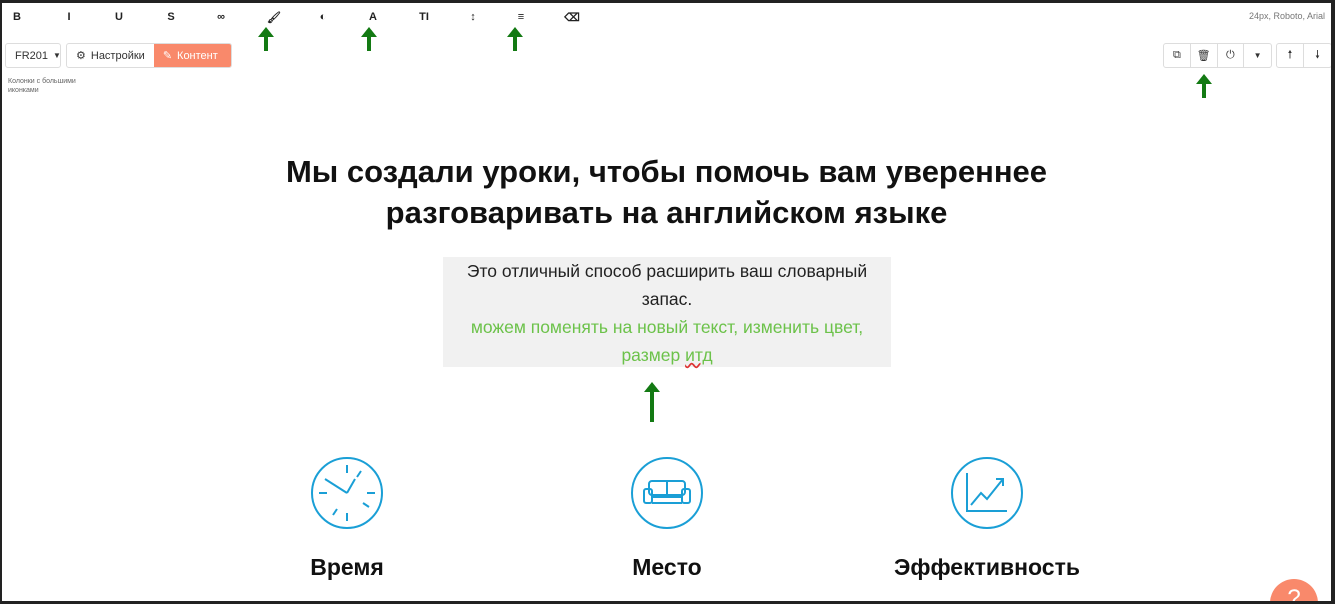  I want to click on green-text-line: размер итд, so click(667, 355).